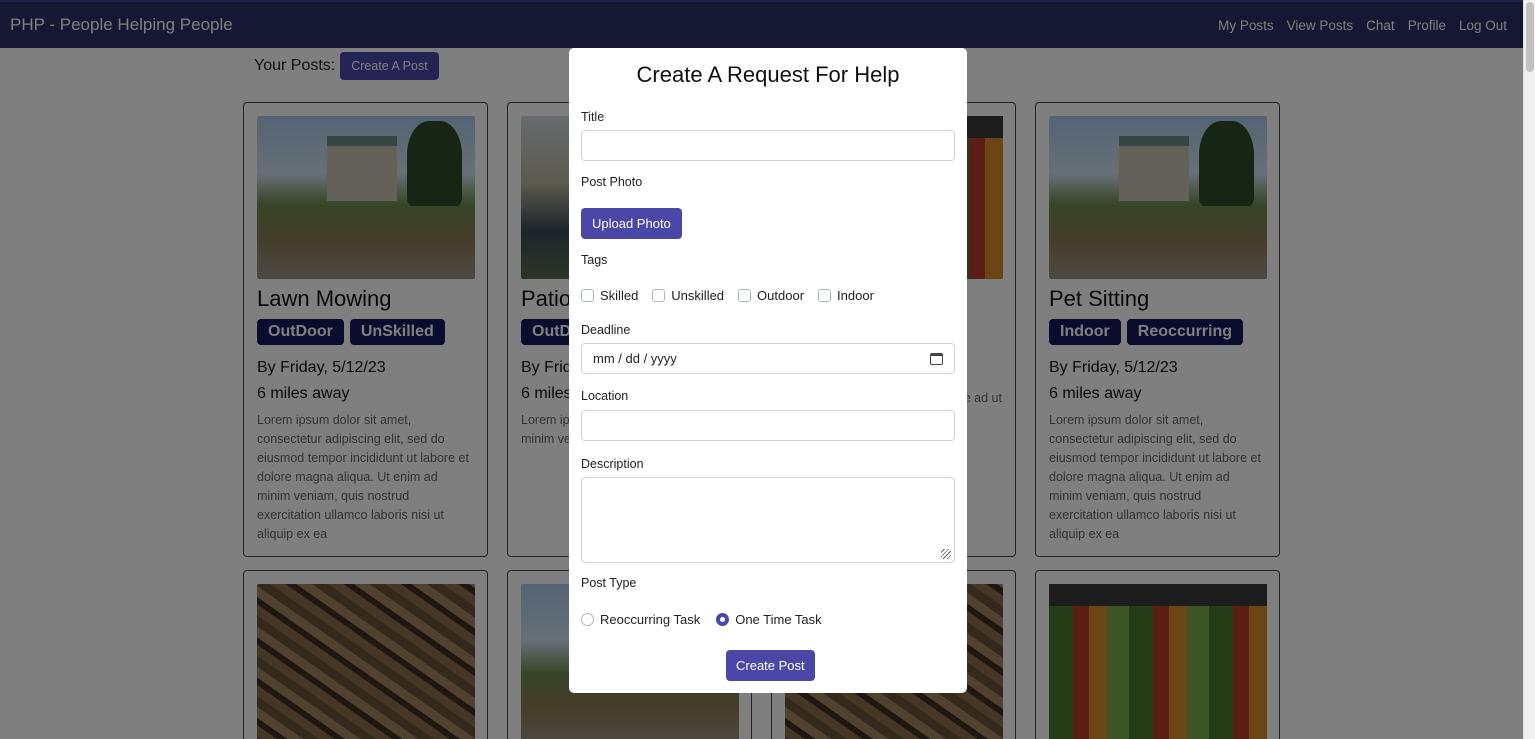  Describe the element at coordinates (701, 619) in the screenshot. I see `post-type-radio-group: Reoccurring Task One Time Task` at that location.